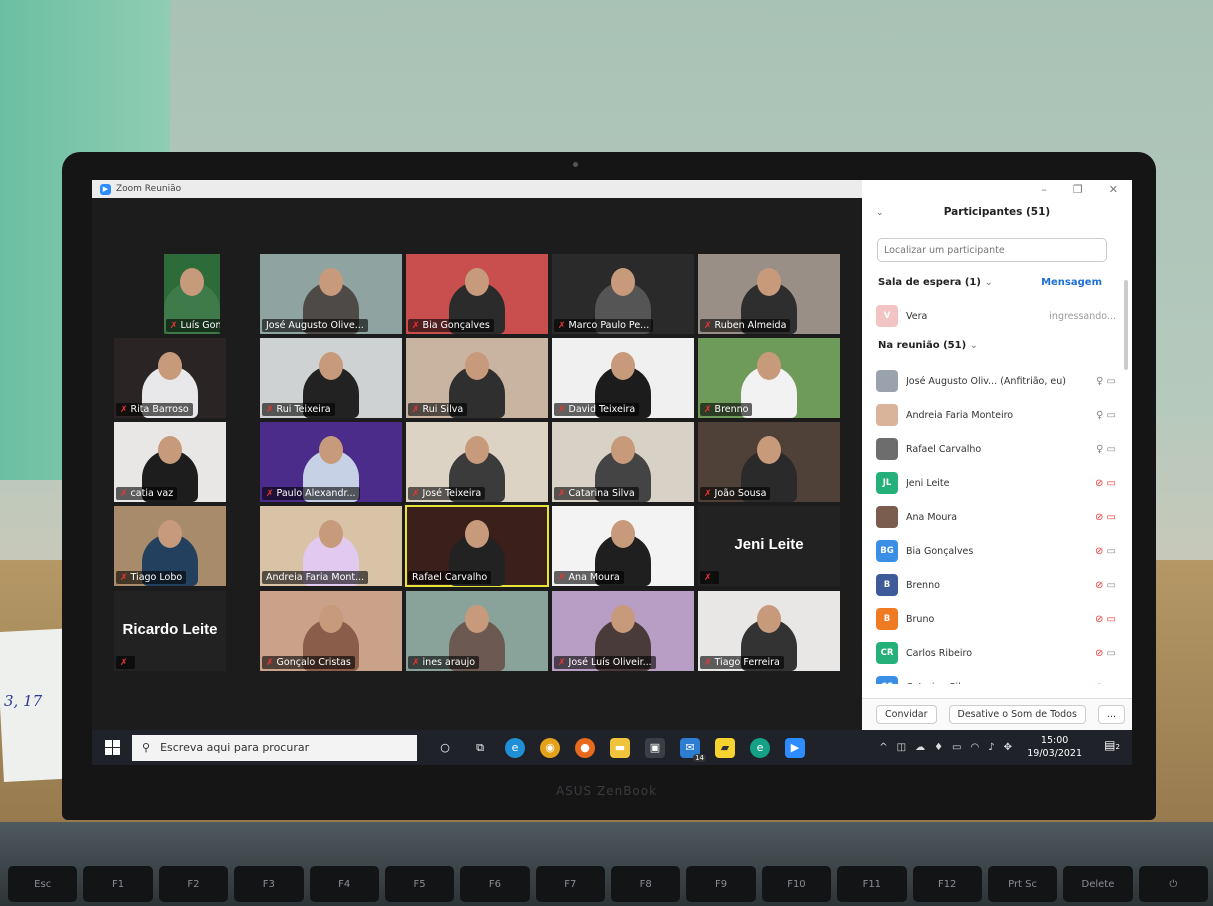 The width and height of the screenshot is (1213, 906). What do you see at coordinates (906, 714) in the screenshot?
I see `invite-button: Convidar` at bounding box center [906, 714].